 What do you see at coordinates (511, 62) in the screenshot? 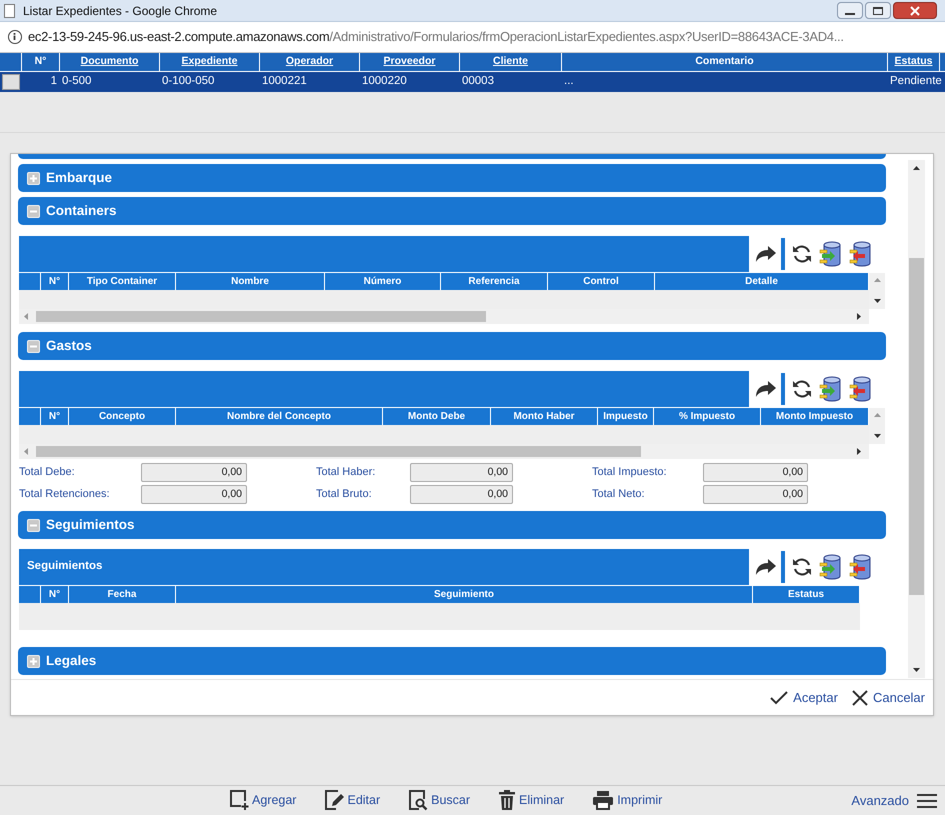
I see `column-header: Cliente` at bounding box center [511, 62].